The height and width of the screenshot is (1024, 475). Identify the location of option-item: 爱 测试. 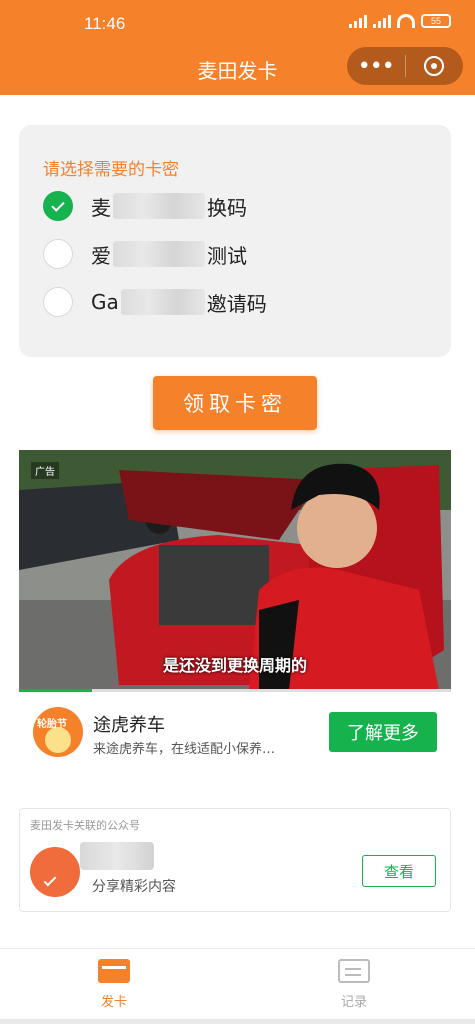
(145, 254).